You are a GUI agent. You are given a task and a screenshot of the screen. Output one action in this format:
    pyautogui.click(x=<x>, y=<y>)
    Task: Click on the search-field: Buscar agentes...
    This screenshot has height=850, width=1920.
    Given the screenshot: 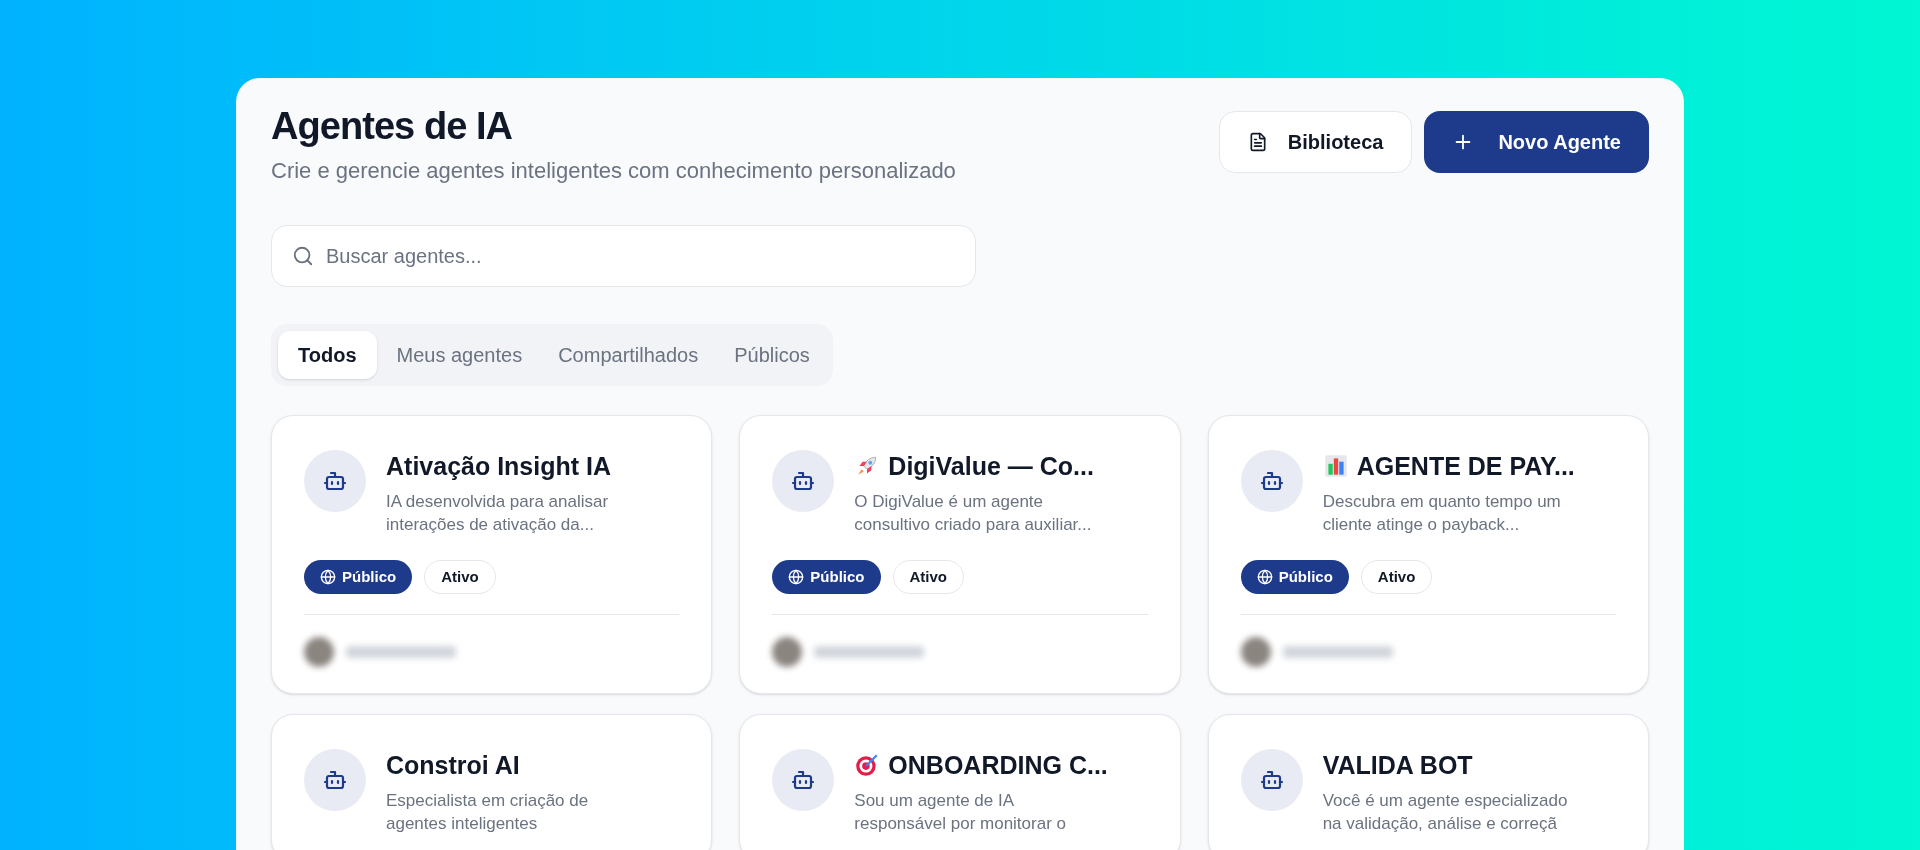 What is the action you would take?
    pyautogui.click(x=623, y=256)
    